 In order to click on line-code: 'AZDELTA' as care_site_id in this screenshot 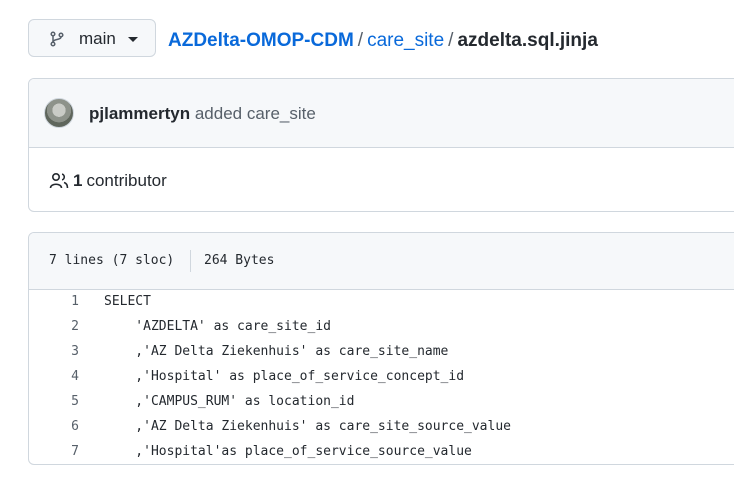, I will do `click(217, 326)`.